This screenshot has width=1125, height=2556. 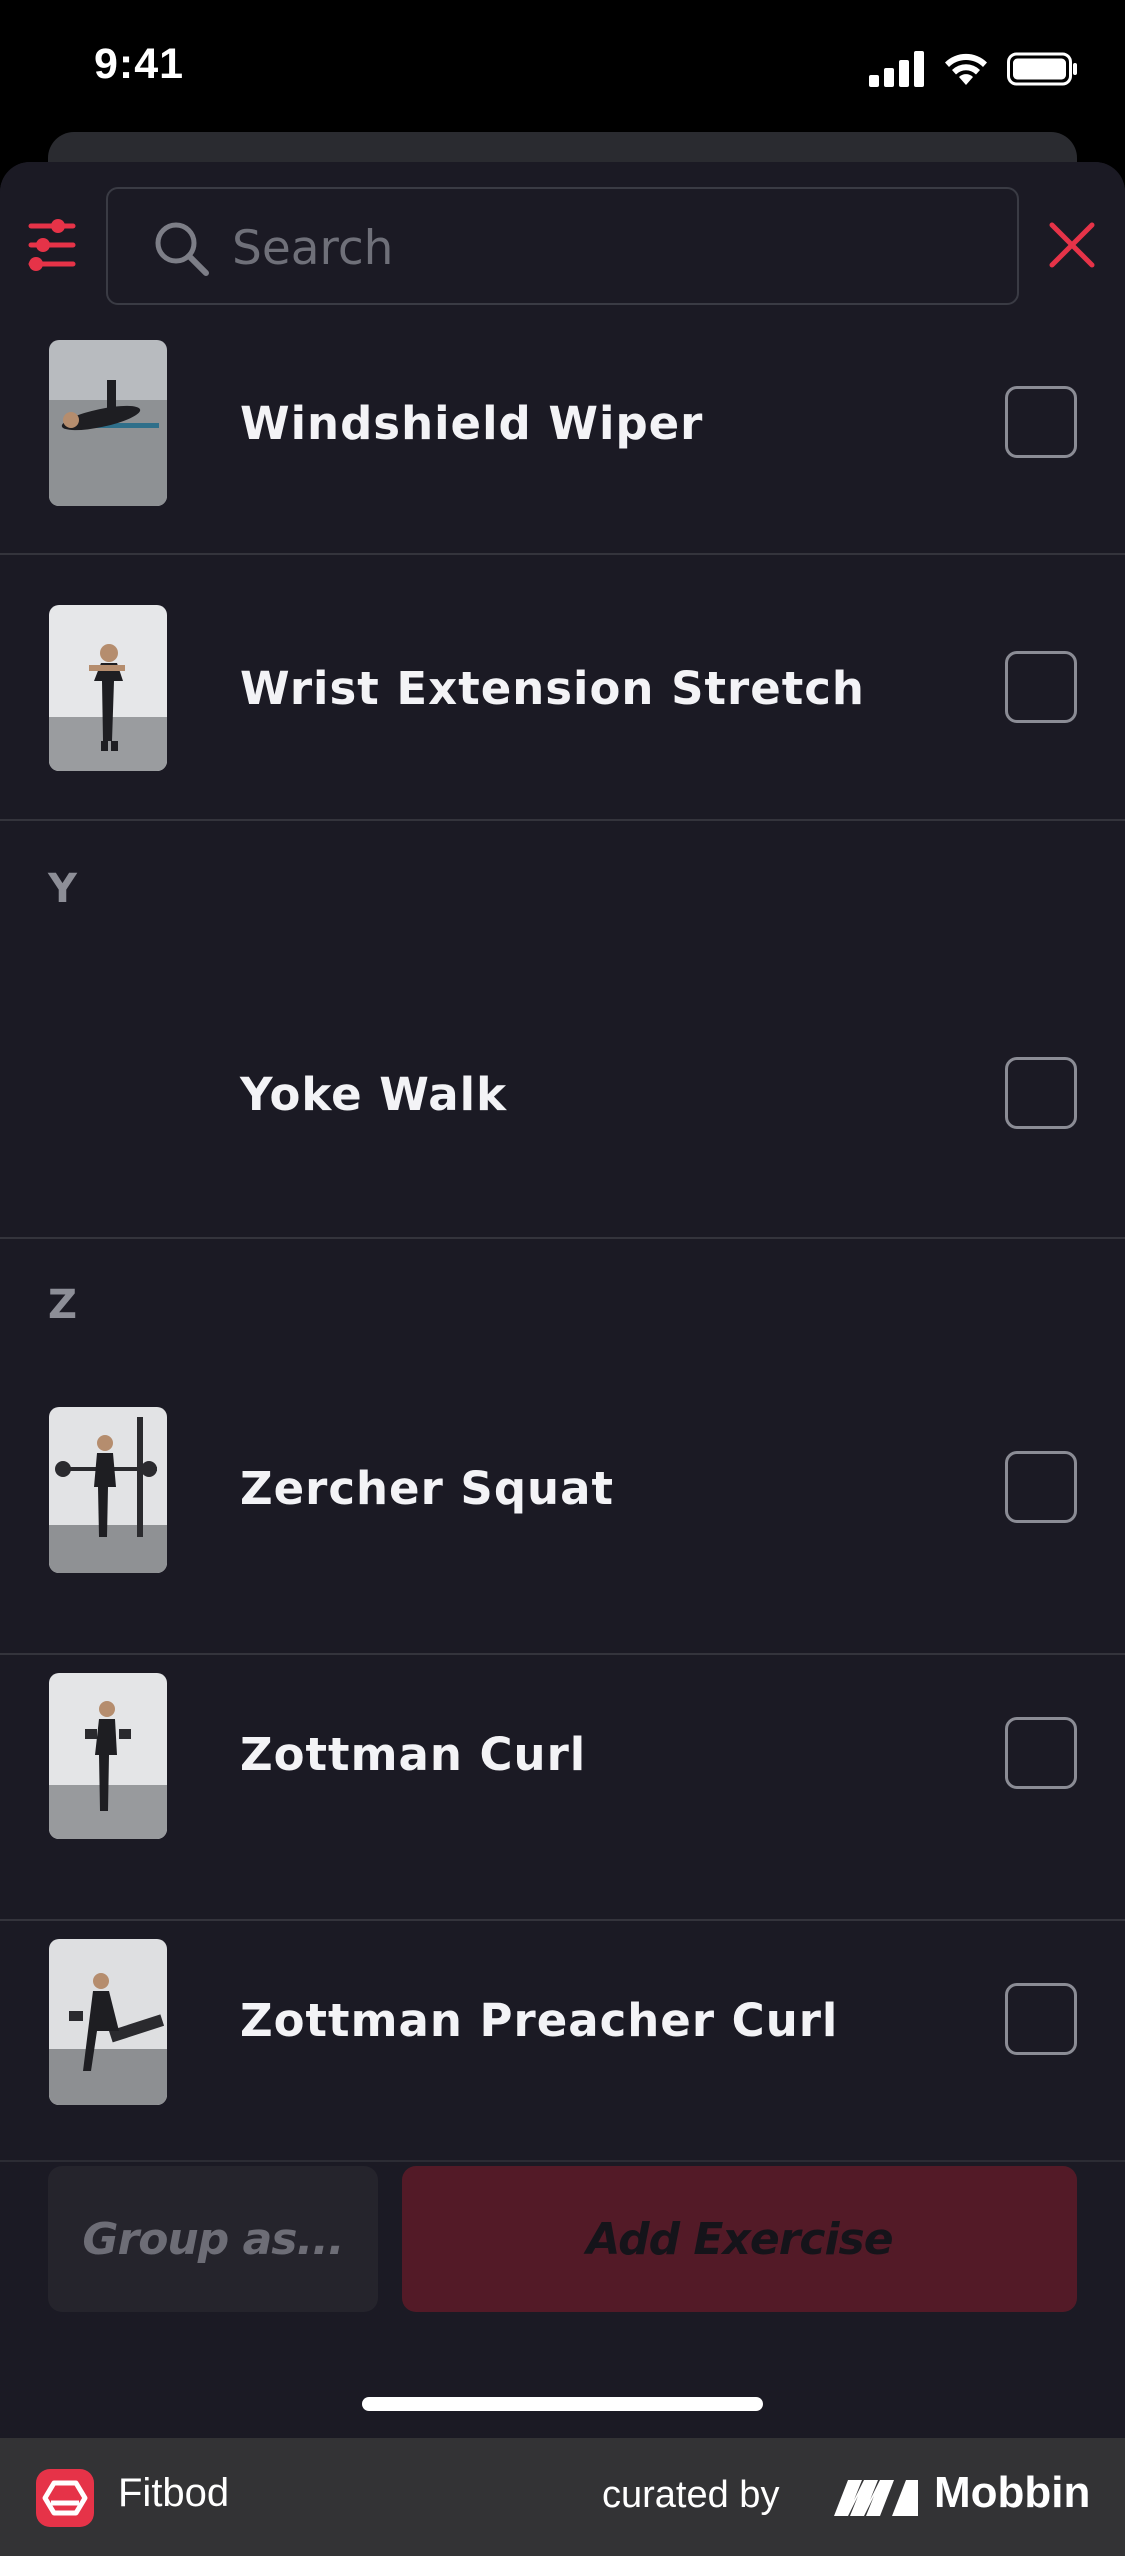 I want to click on status-bar: 9:41, so click(x=562, y=70).